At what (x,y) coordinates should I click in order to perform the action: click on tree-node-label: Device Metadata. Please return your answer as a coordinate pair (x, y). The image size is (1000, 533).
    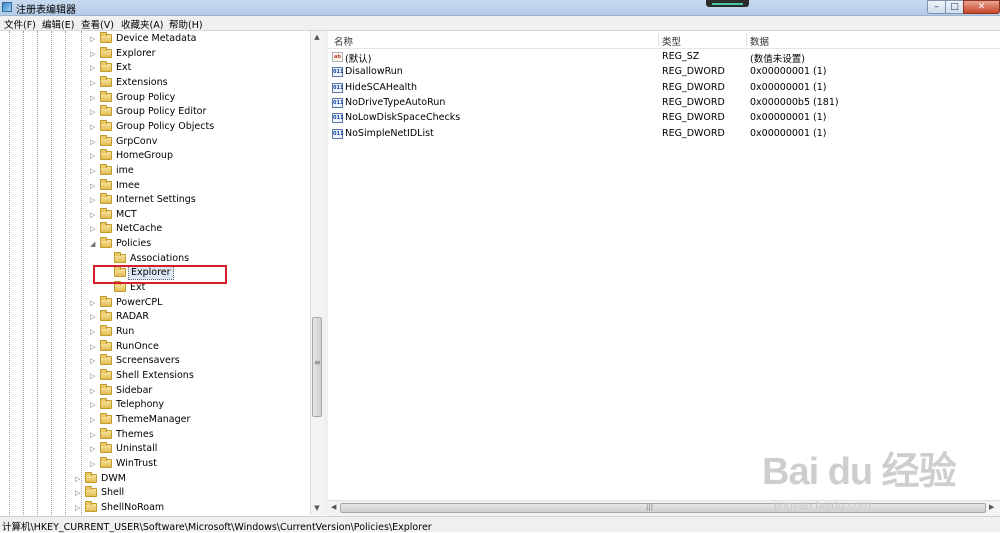
    Looking at the image, I should click on (156, 38).